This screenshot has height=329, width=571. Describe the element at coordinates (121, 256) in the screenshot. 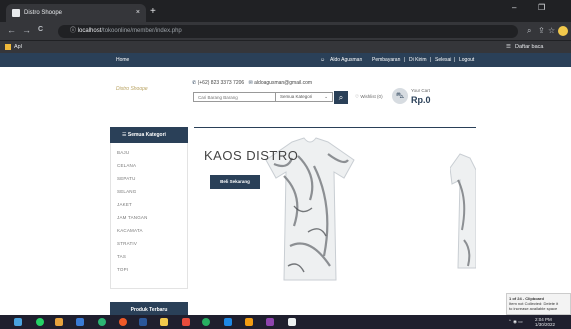

I see `category-item: TAS` at that location.